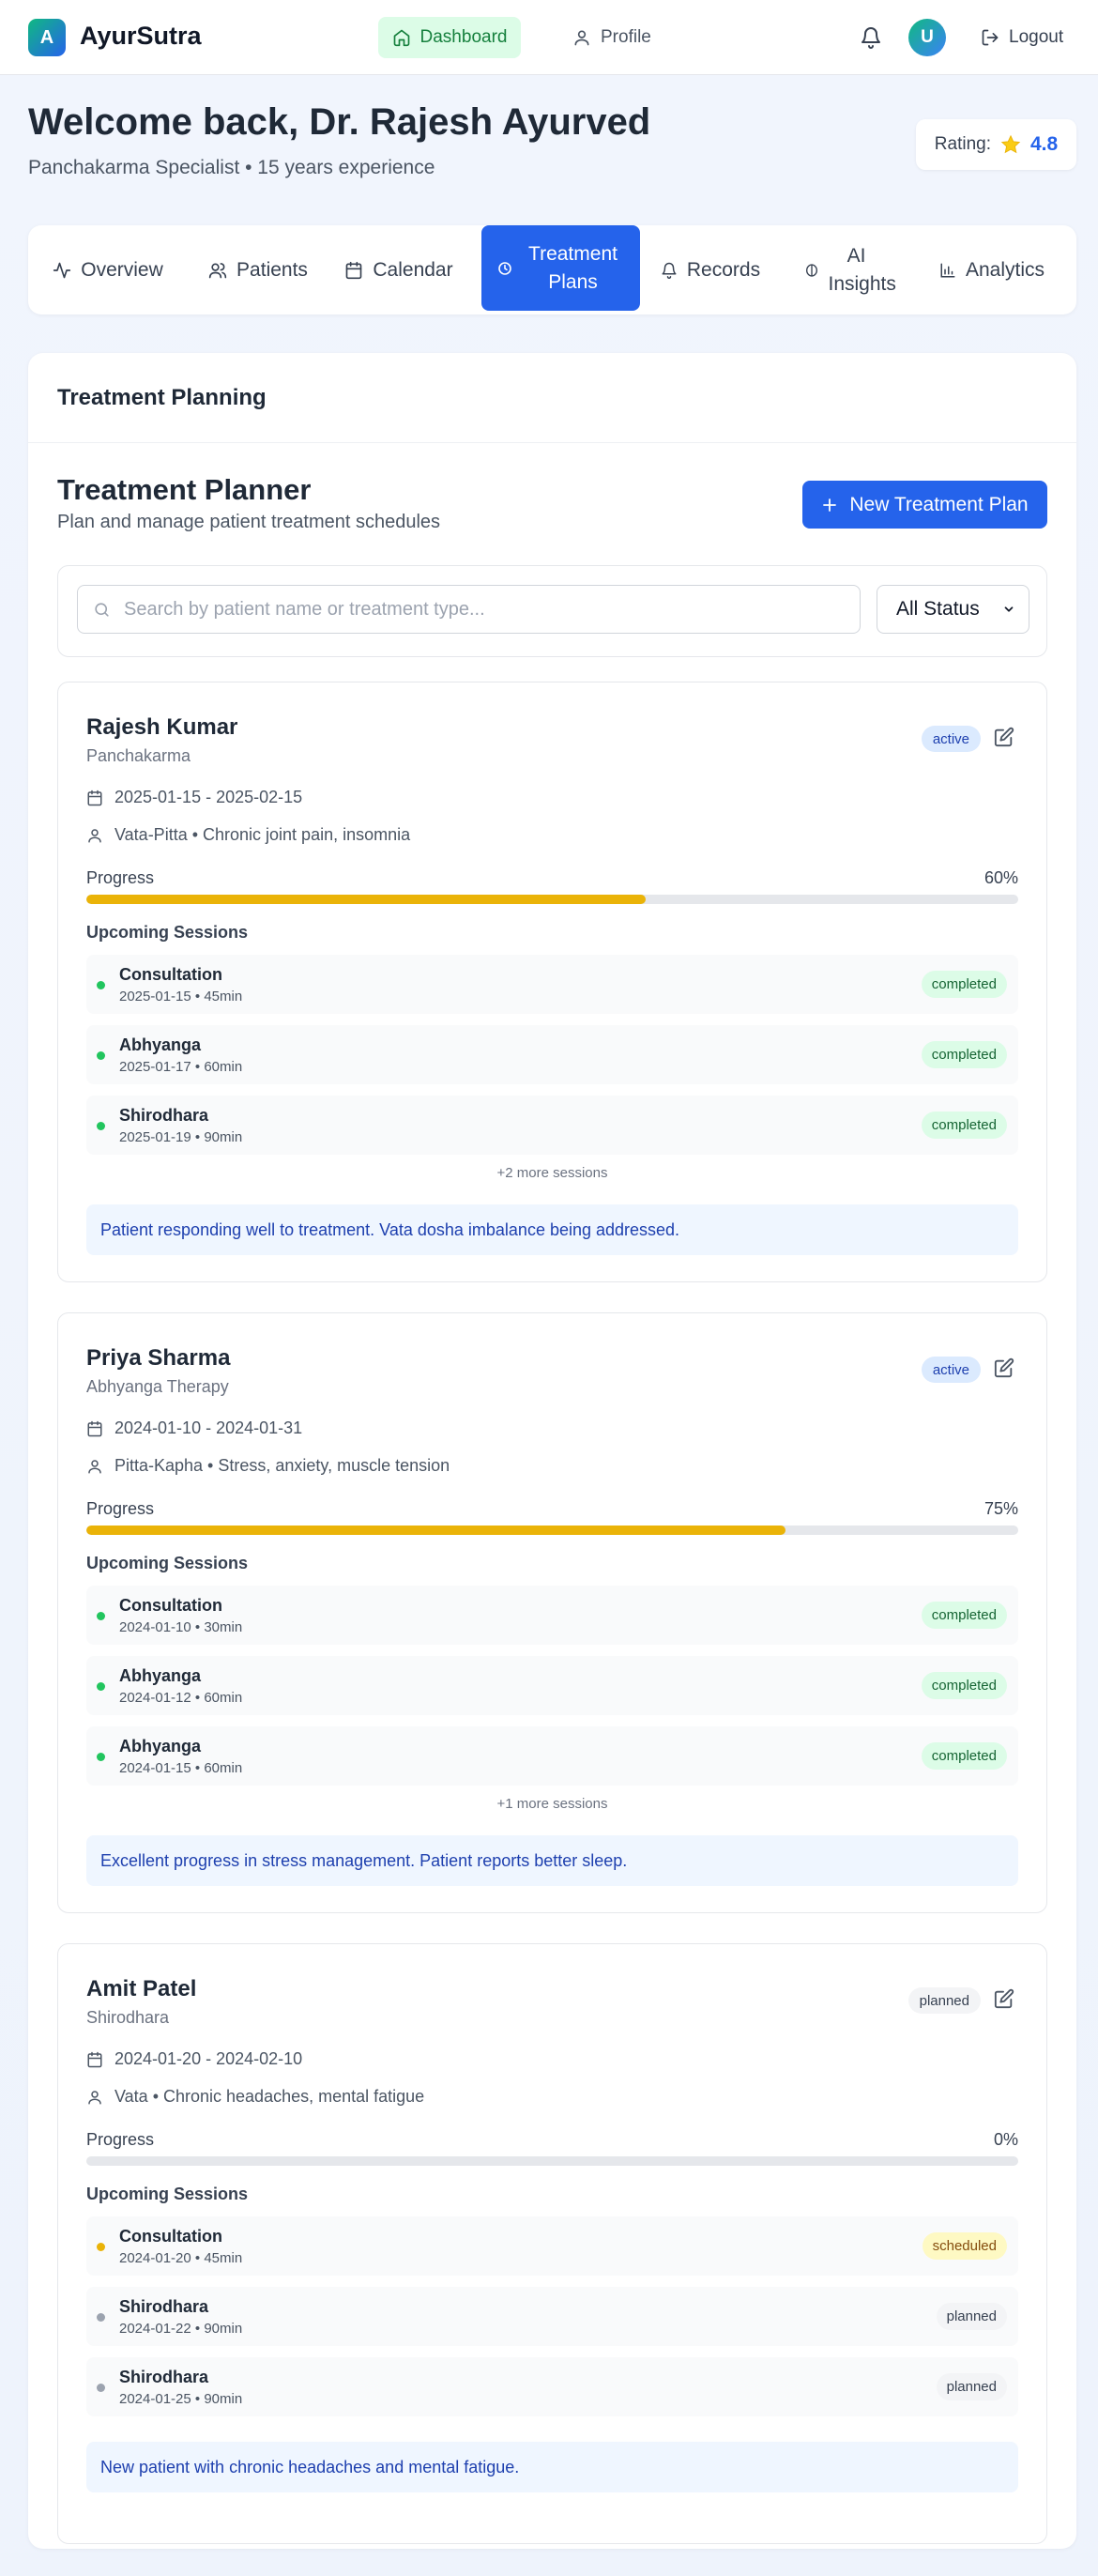  I want to click on brand-name: AyurSutra, so click(141, 36).